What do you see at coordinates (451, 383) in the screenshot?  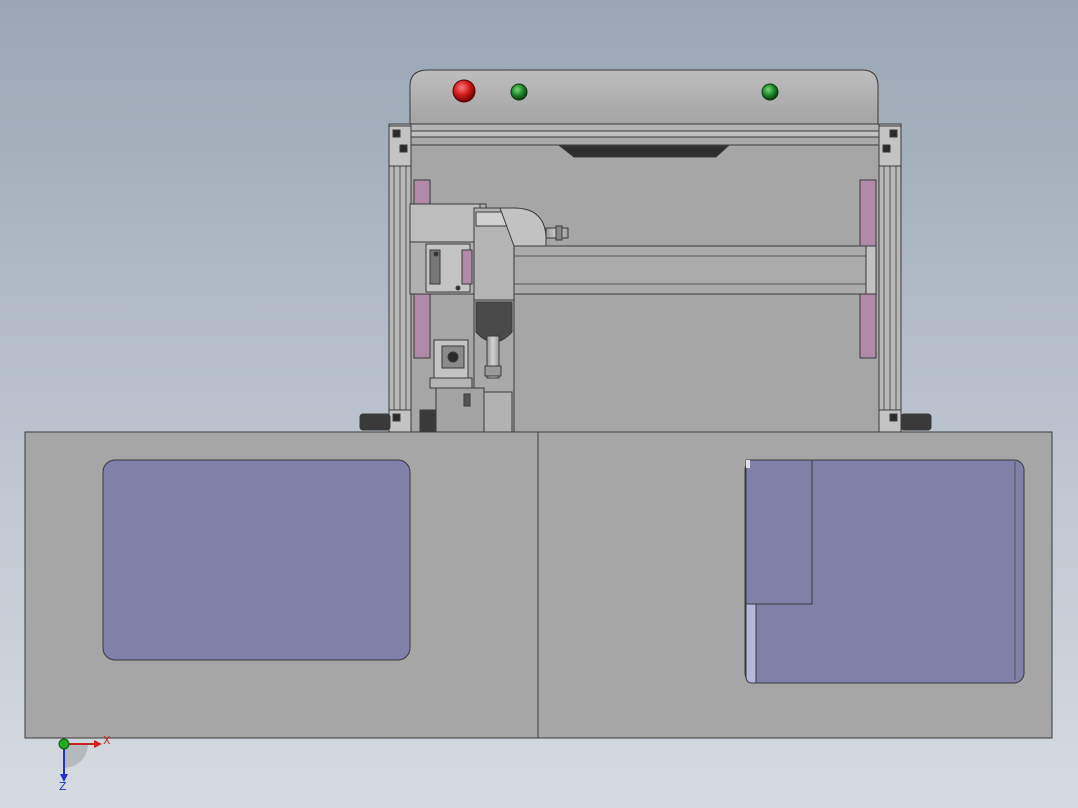 I see `z-motor-bracket` at bounding box center [451, 383].